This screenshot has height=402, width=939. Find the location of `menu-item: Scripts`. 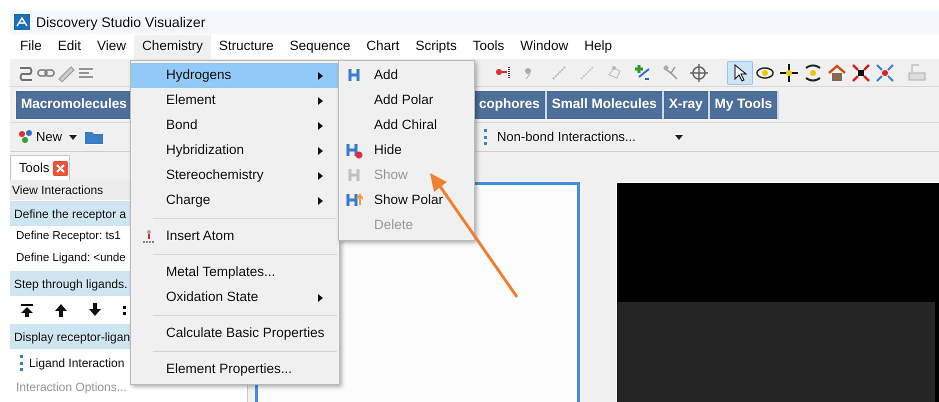

menu-item: Scripts is located at coordinates (436, 46).